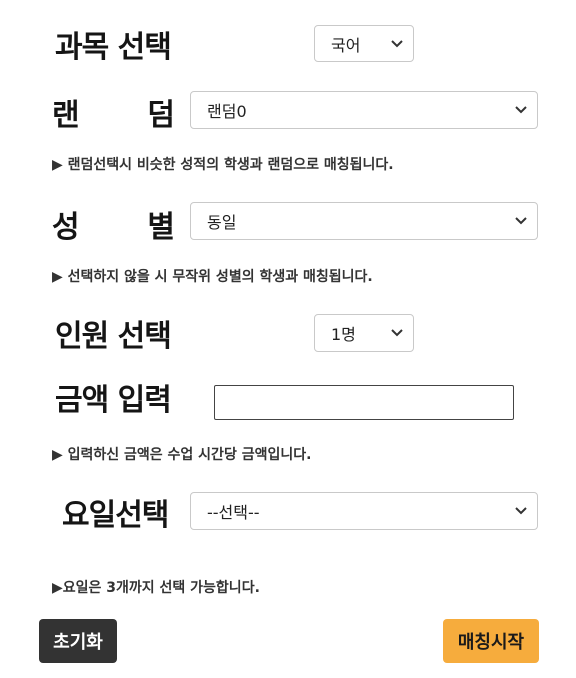  What do you see at coordinates (364, 333) in the screenshot?
I see `headcount-select: 1명` at bounding box center [364, 333].